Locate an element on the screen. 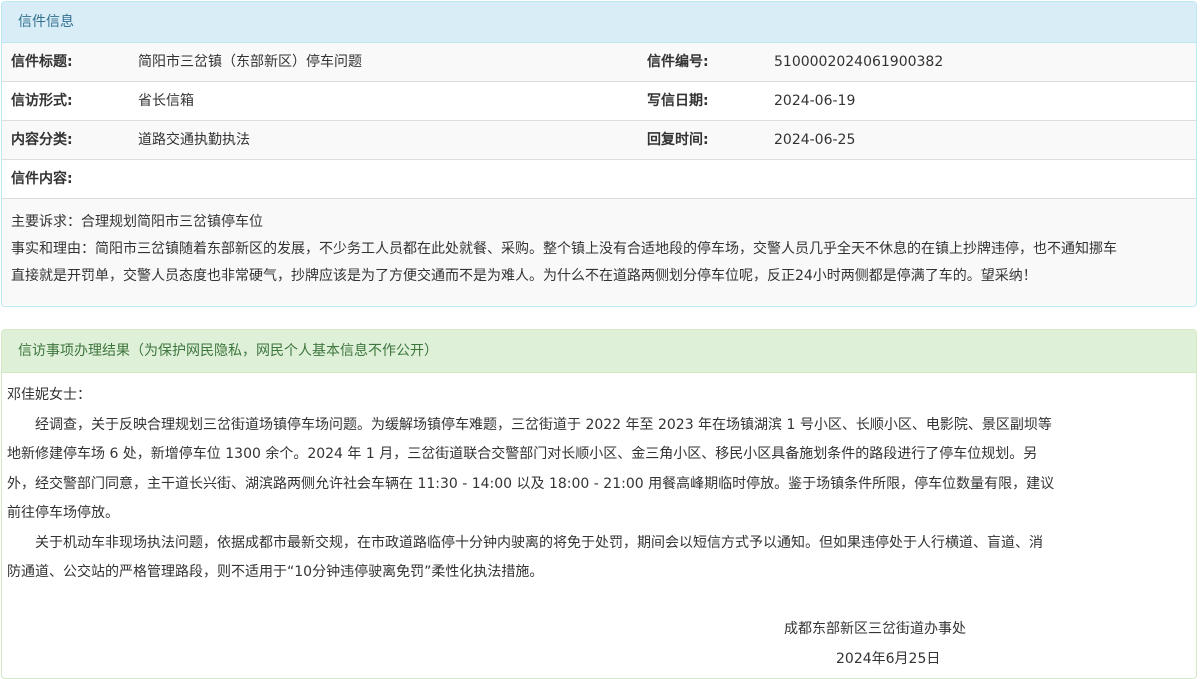  content-label: 信件内容: is located at coordinates (42, 179).